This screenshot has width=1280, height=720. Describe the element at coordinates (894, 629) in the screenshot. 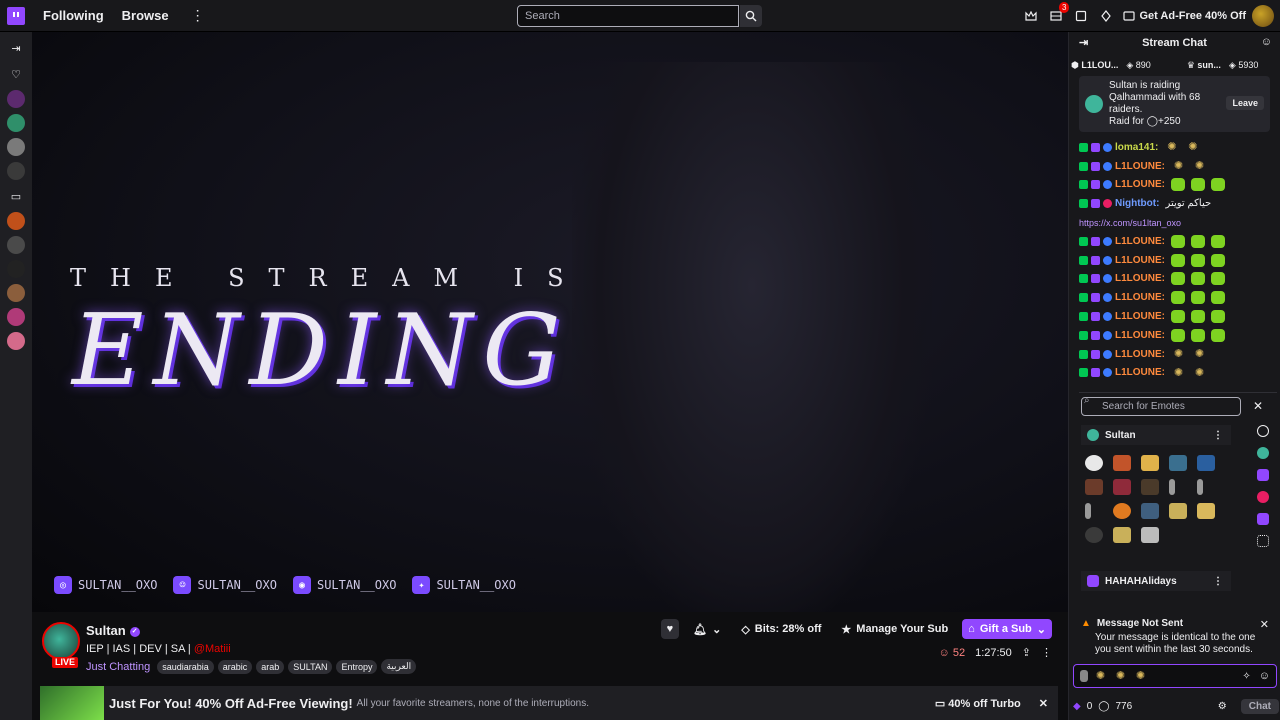

I see `manage-sub-button: ★ Manage Your Sub` at that location.